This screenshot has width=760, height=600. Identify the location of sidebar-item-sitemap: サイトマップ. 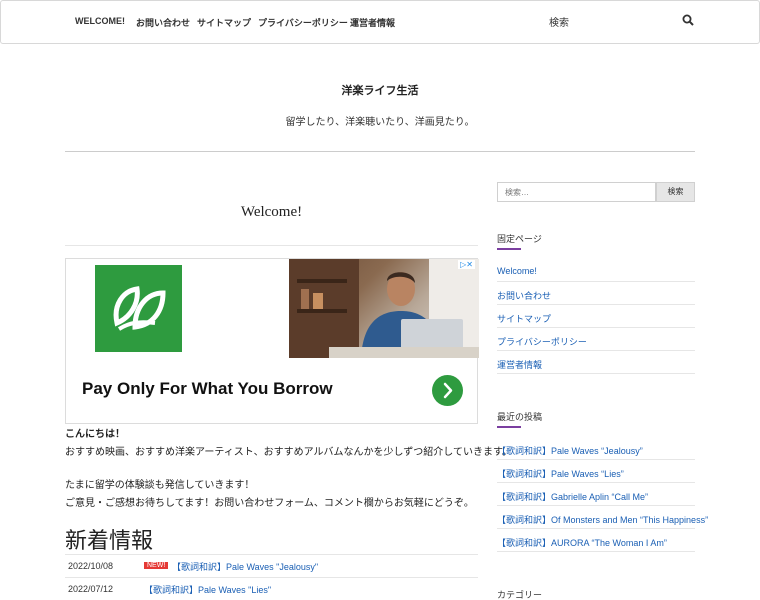
(596, 316).